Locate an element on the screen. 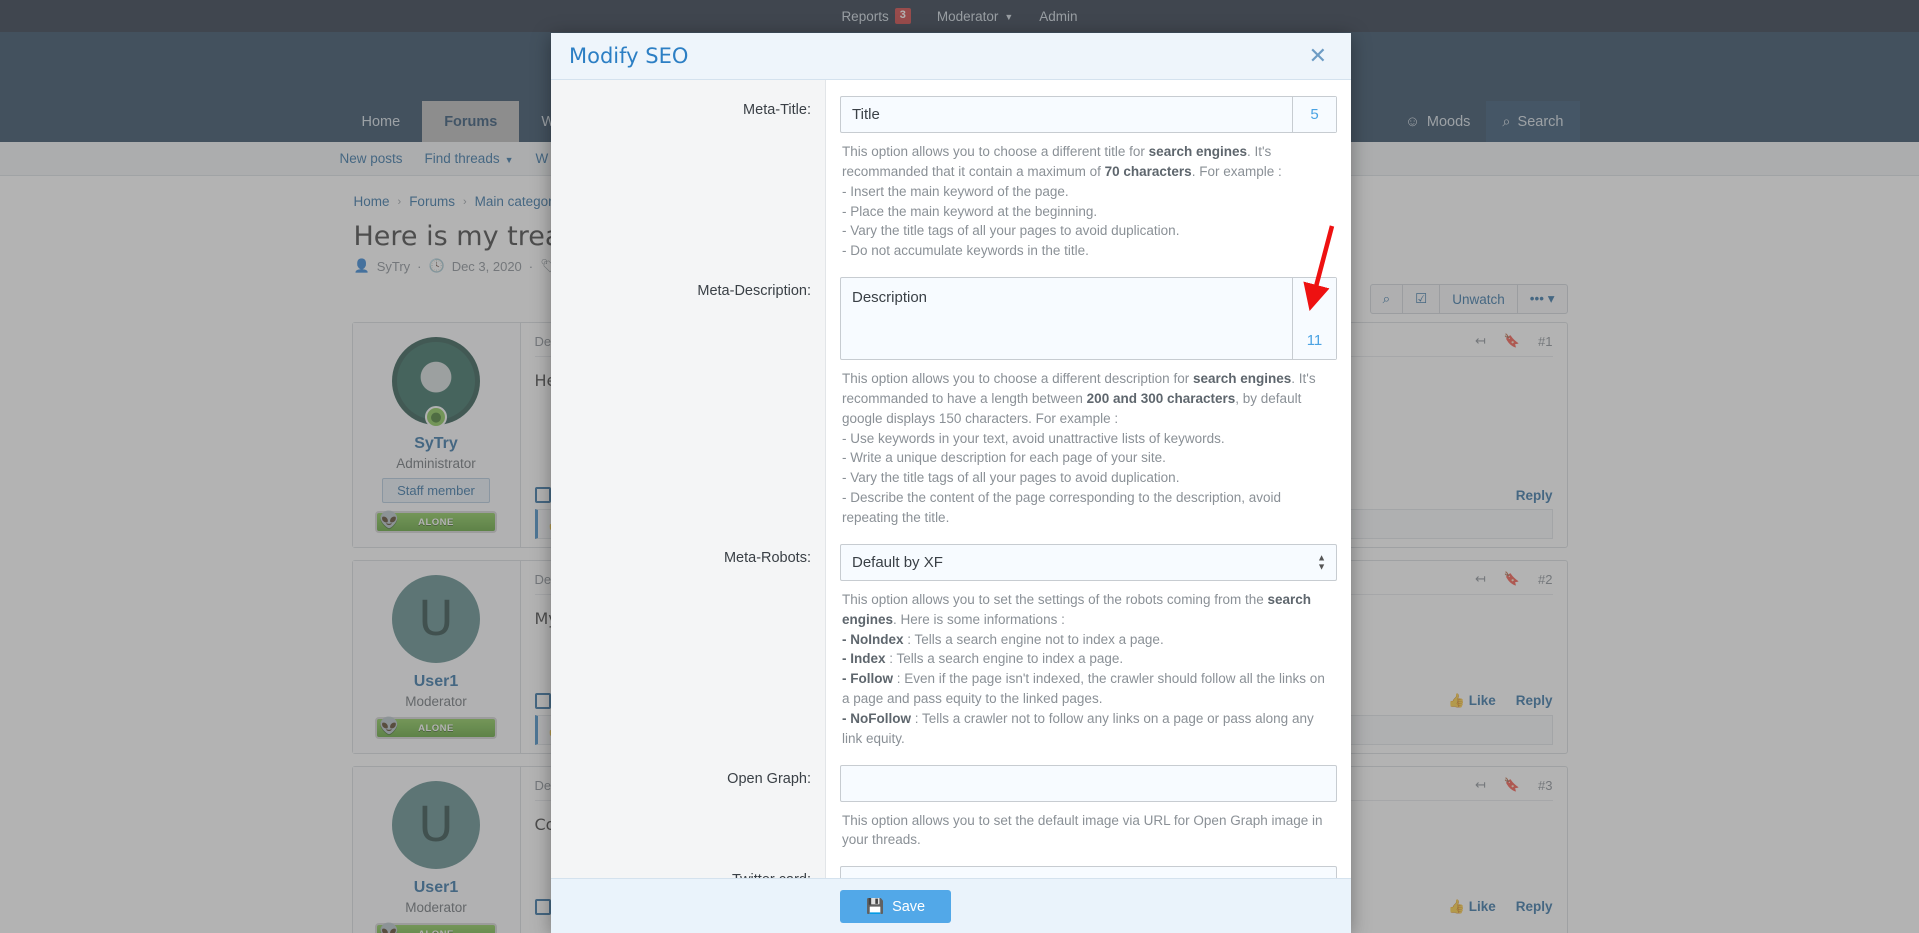  post-author-sidebar: U User1 Moderator 👽 ALONE is located at coordinates (436, 850).